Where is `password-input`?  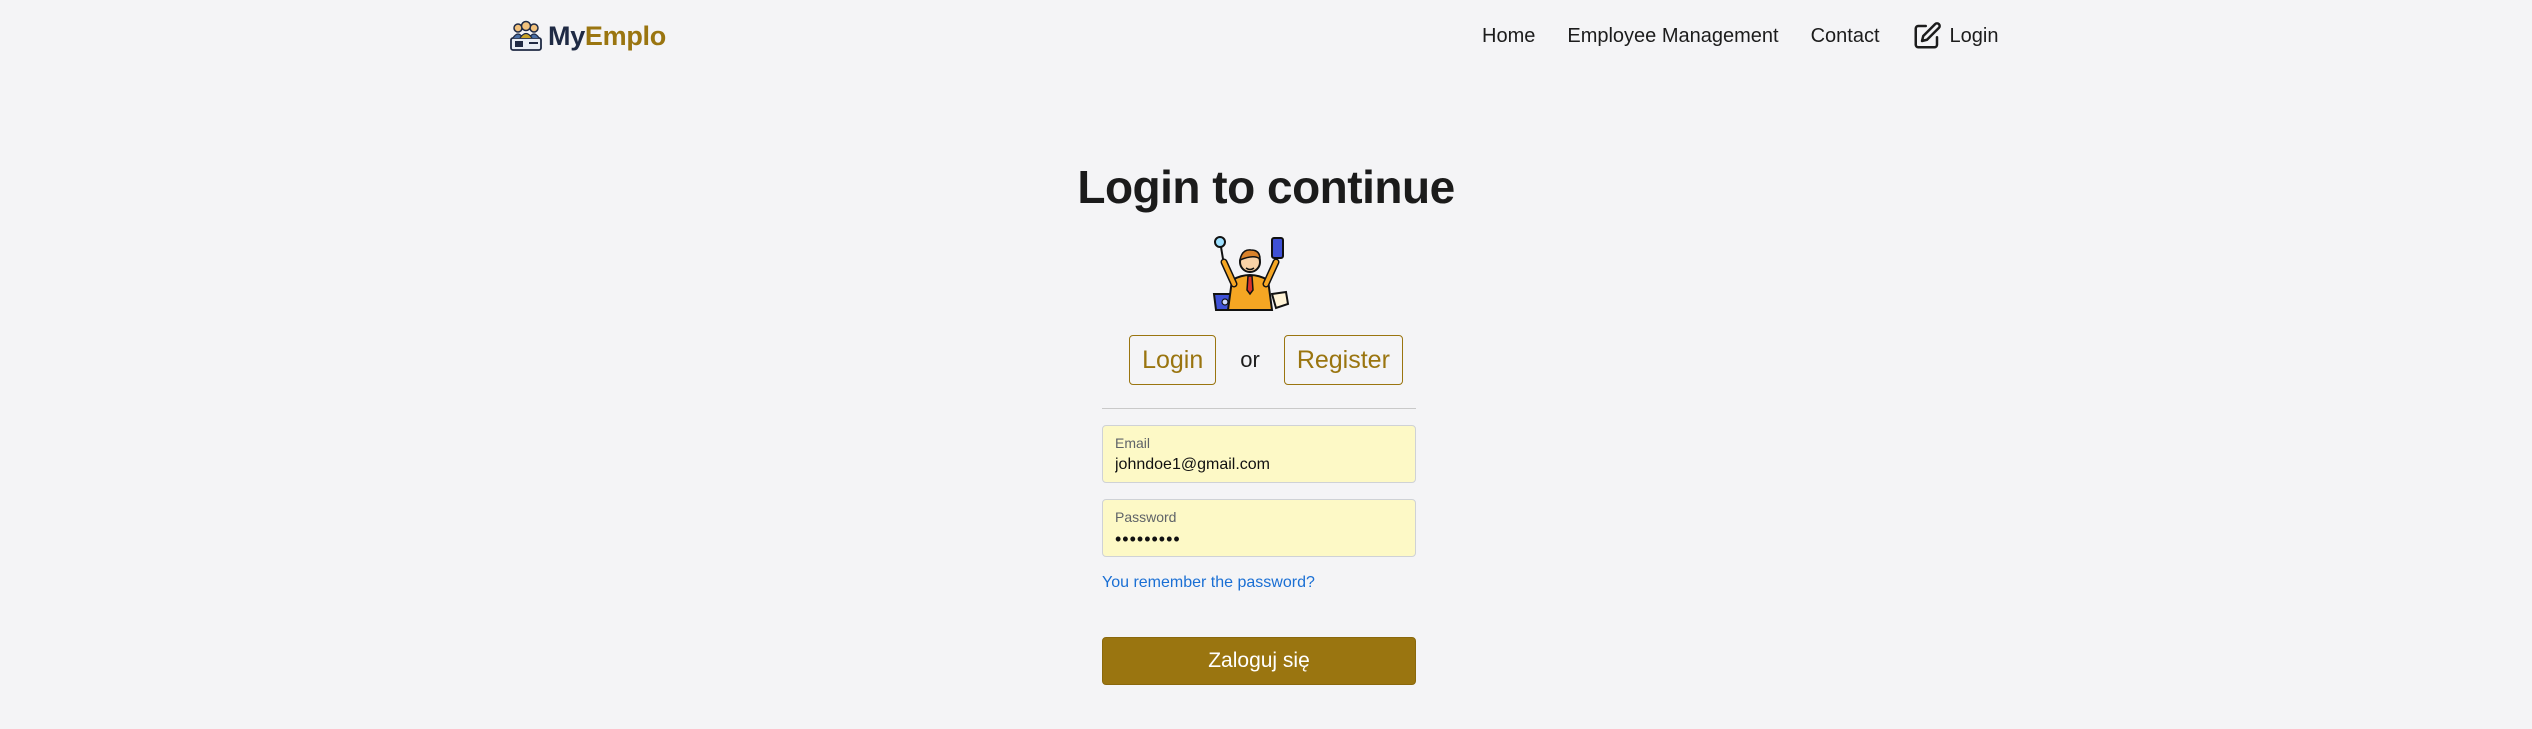 password-input is located at coordinates (1260, 539).